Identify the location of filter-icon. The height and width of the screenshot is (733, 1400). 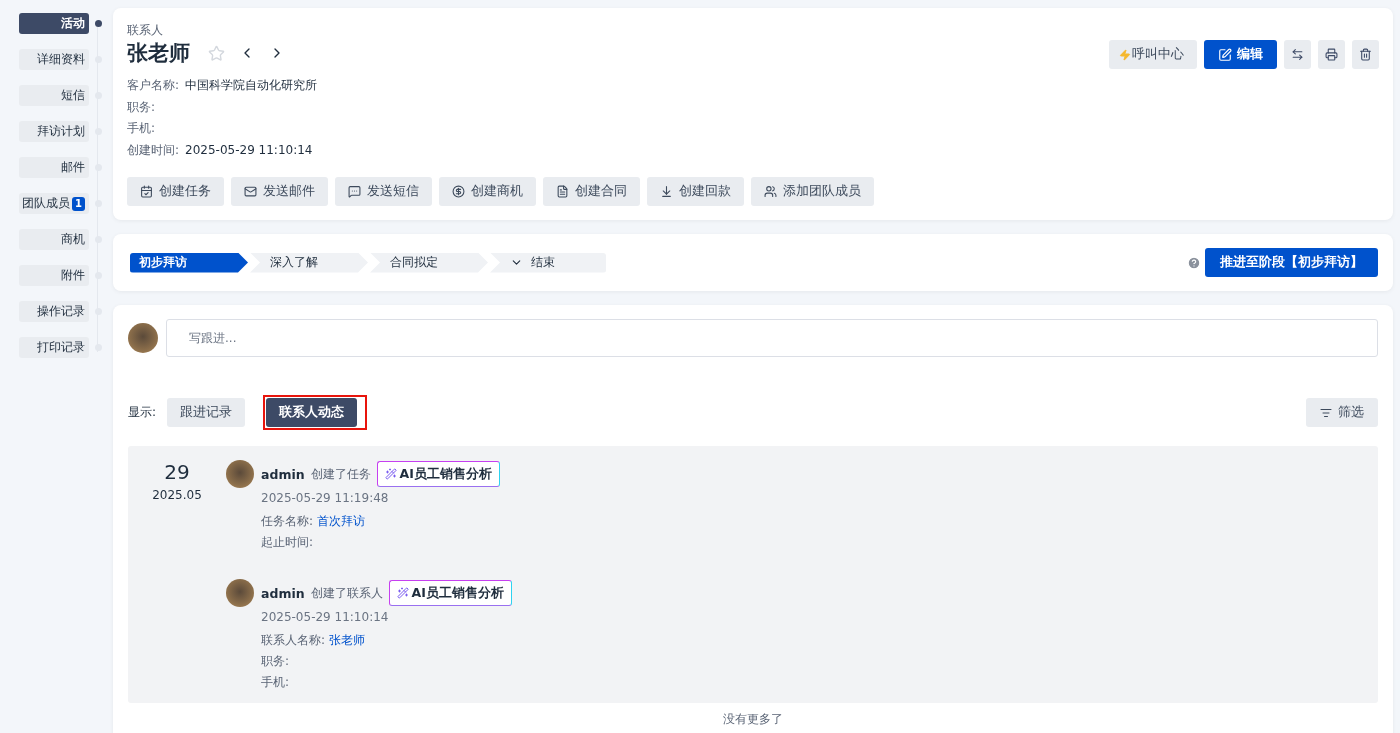
(1326, 412).